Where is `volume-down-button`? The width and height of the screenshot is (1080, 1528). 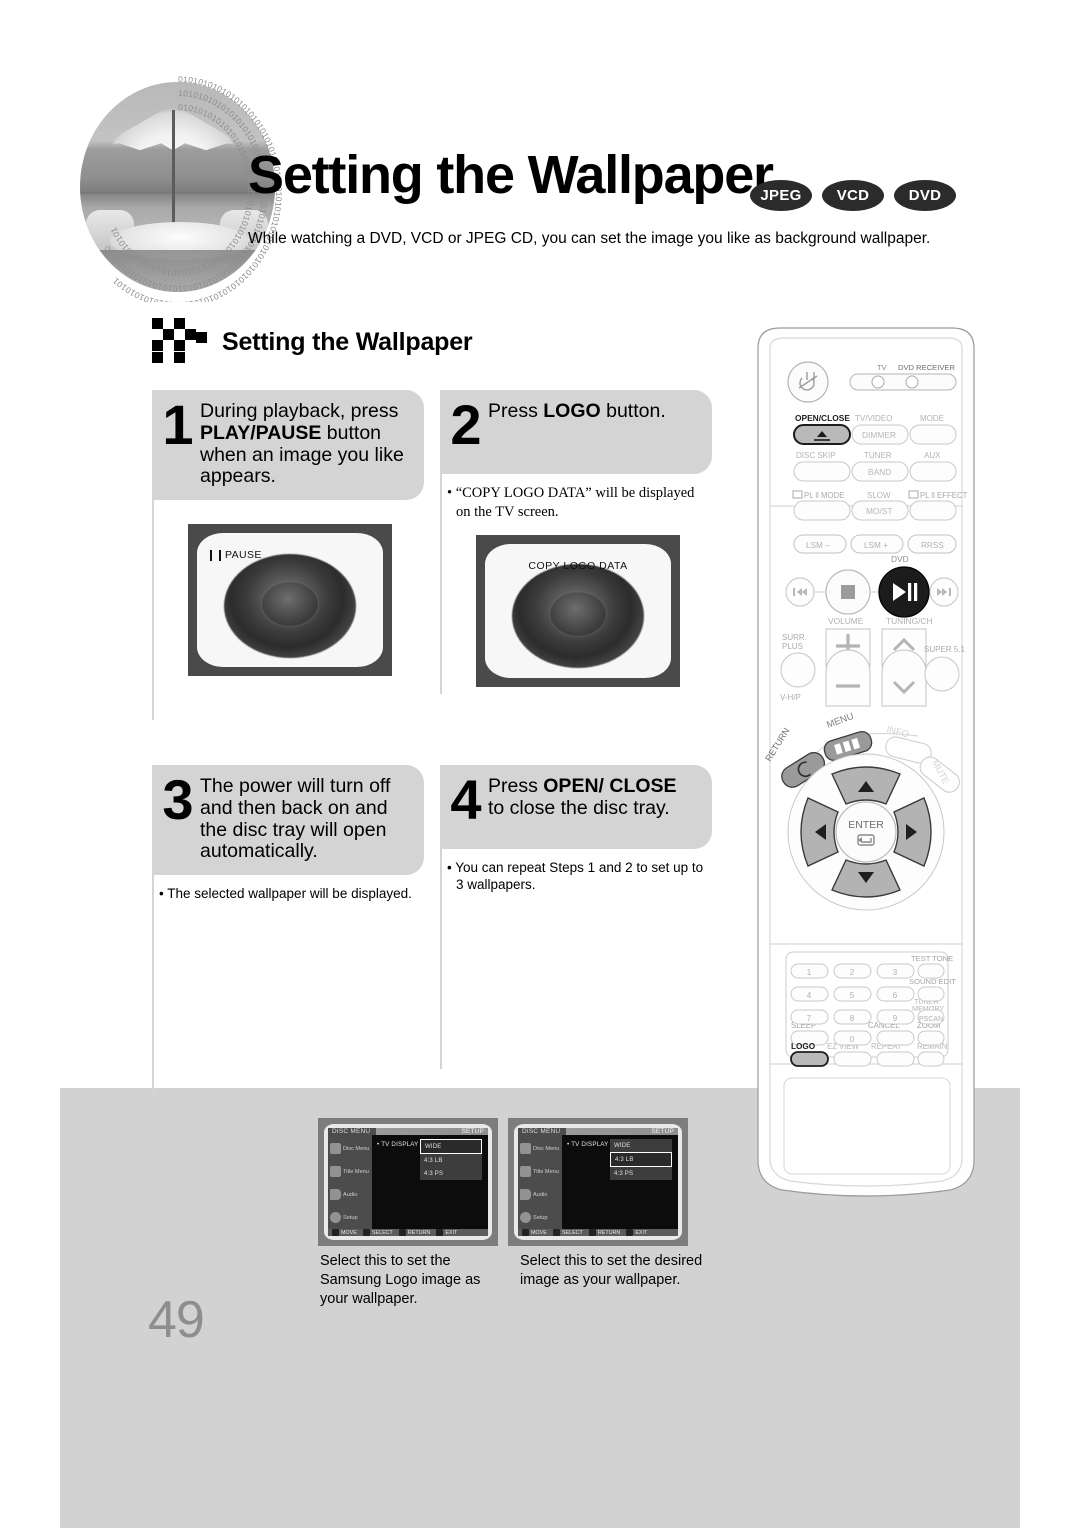
volume-down-button is located at coordinates (848, 678).